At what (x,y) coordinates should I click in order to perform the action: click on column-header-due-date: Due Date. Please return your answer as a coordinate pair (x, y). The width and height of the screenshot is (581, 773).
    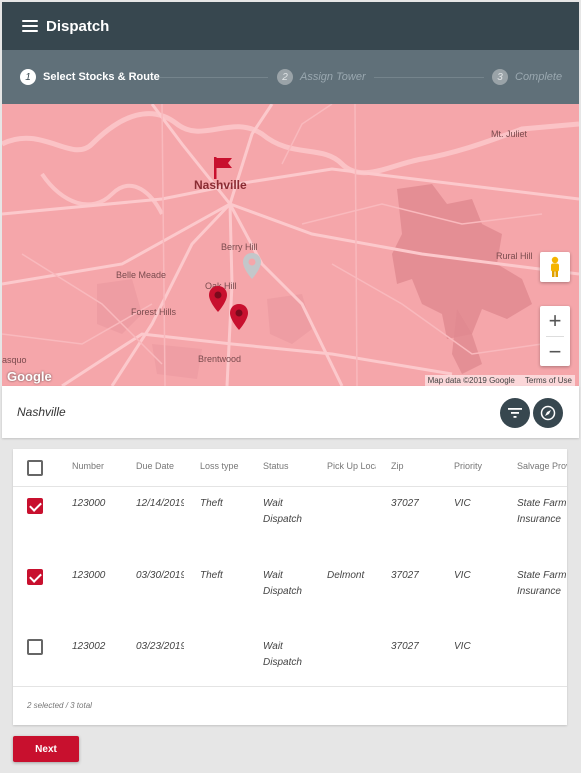
    Looking at the image, I should click on (165, 466).